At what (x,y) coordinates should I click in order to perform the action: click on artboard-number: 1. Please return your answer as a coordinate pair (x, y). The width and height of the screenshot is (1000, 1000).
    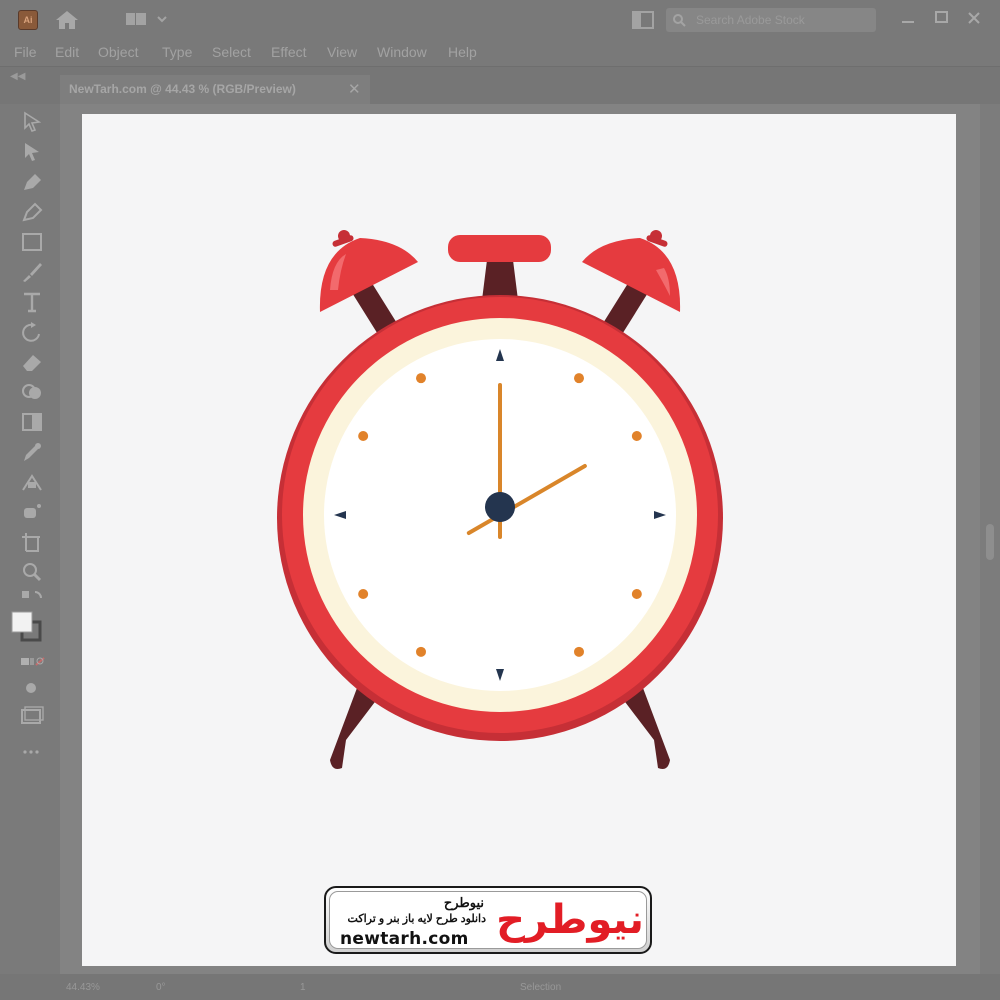
    Looking at the image, I should click on (303, 987).